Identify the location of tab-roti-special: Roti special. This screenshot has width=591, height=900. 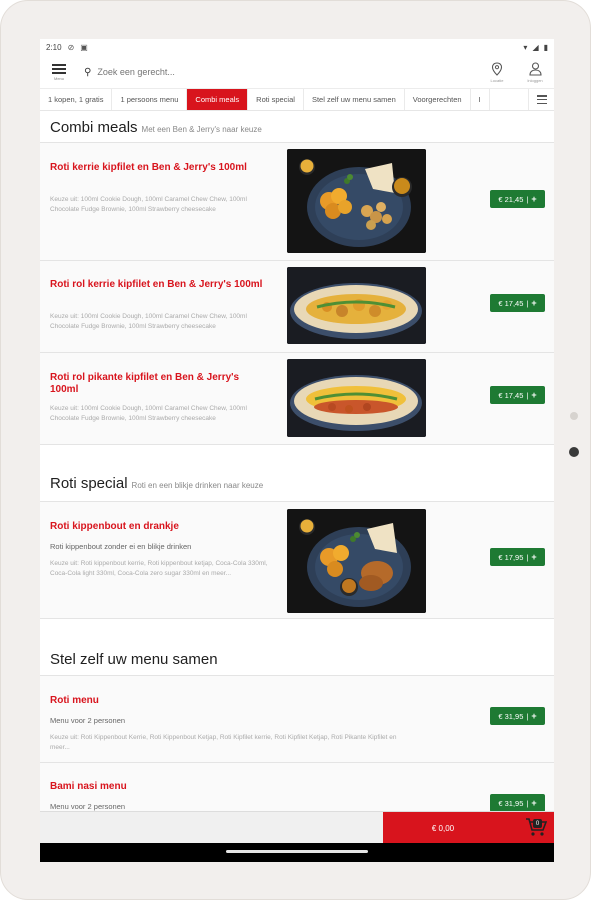
(276, 99).